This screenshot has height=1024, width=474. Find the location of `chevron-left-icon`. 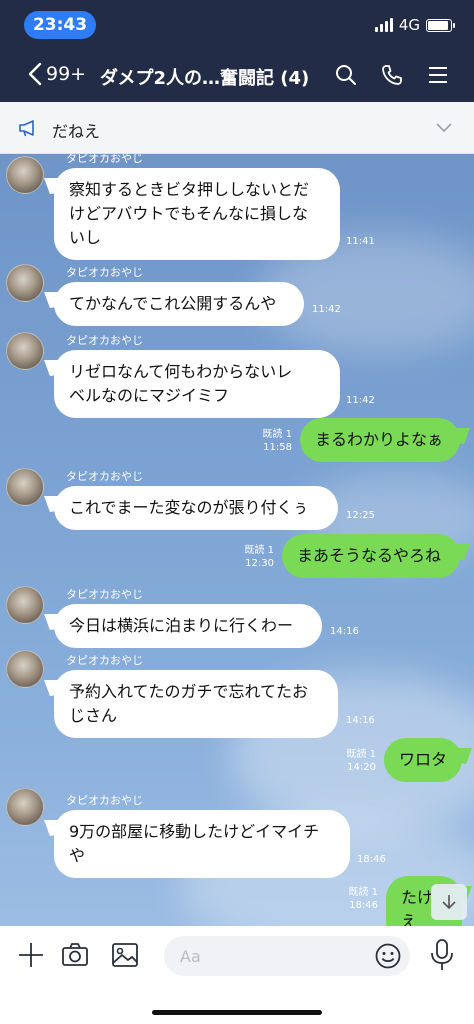

chevron-left-icon is located at coordinates (35, 74).